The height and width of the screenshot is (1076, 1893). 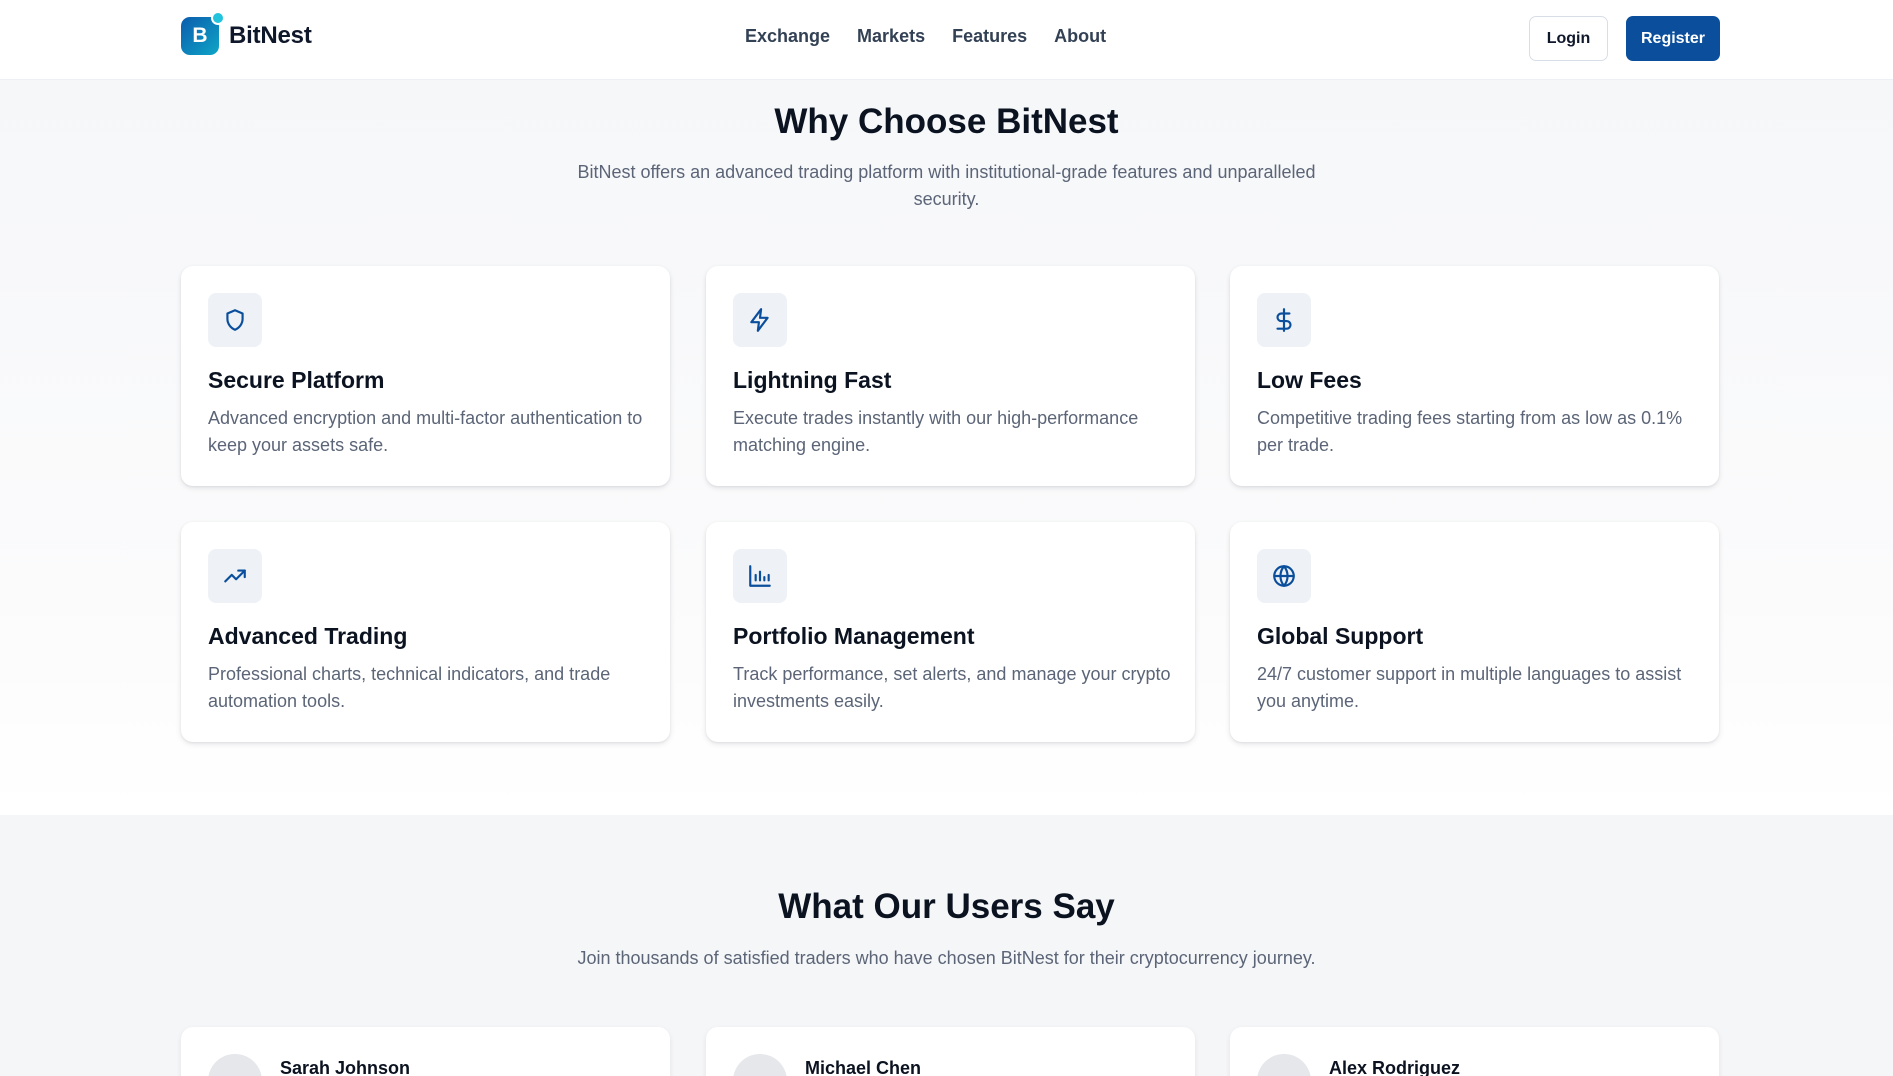 What do you see at coordinates (308, 636) in the screenshot?
I see `feature-card-title: Advanced Trading` at bounding box center [308, 636].